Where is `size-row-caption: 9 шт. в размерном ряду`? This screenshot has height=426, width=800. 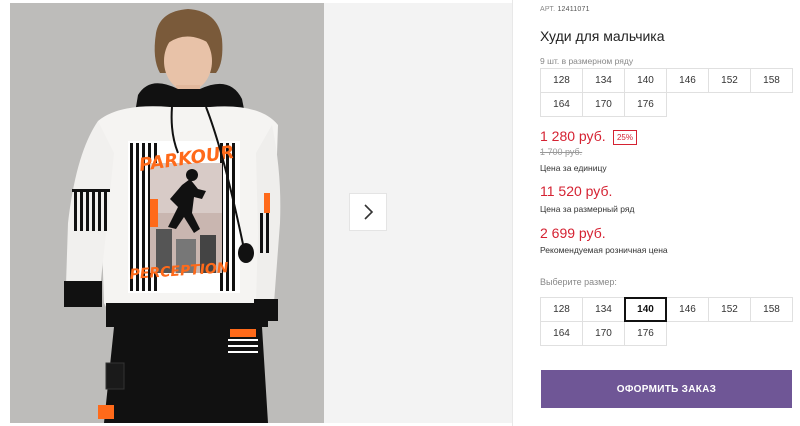
size-row-caption: 9 шт. в размерном ряду is located at coordinates (587, 61).